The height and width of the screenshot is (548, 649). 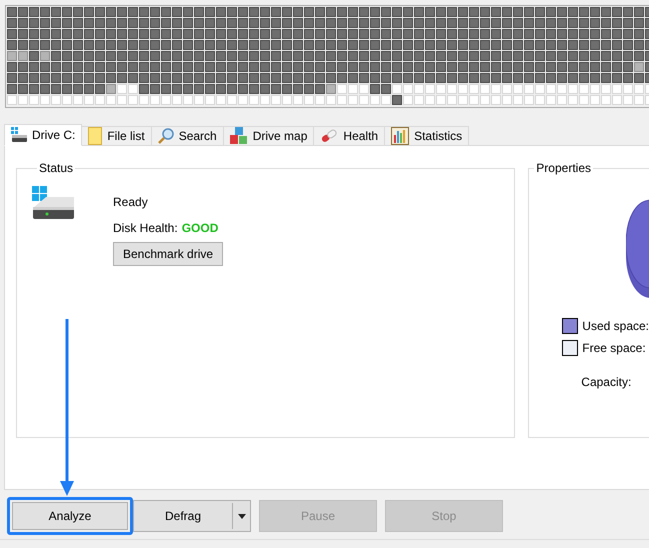 What do you see at coordinates (70, 516) in the screenshot?
I see `action-button: Analyze` at bounding box center [70, 516].